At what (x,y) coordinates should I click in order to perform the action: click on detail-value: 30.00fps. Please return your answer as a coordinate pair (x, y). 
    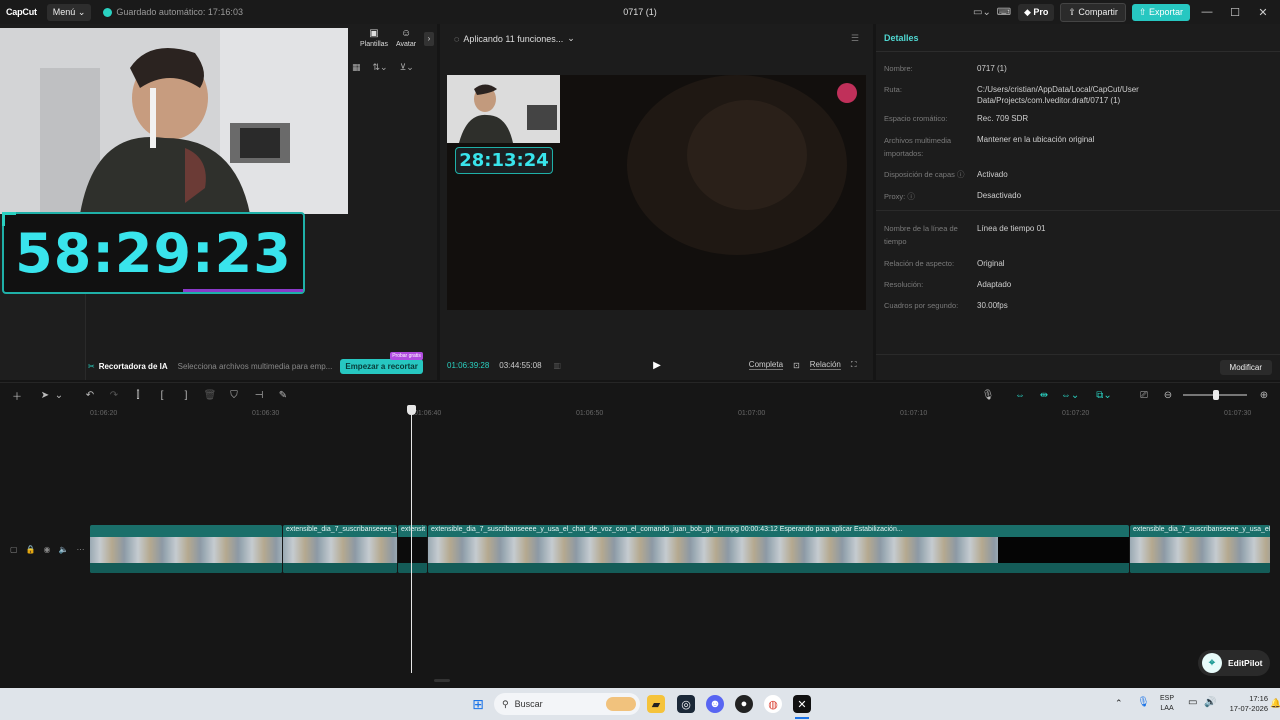
    Looking at the image, I should click on (992, 305).